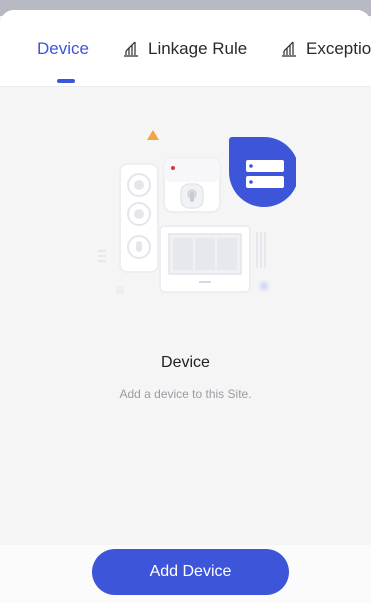  What do you see at coordinates (153, 135) in the screenshot?
I see `warning-triangle-icon` at bounding box center [153, 135].